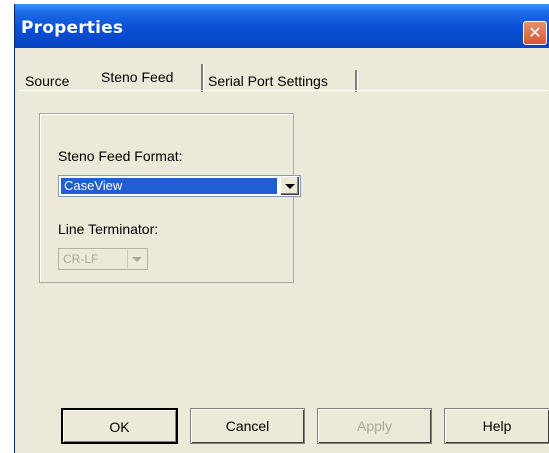  What do you see at coordinates (137, 78) in the screenshot?
I see `tab-steno-feed: Steno Feed` at bounding box center [137, 78].